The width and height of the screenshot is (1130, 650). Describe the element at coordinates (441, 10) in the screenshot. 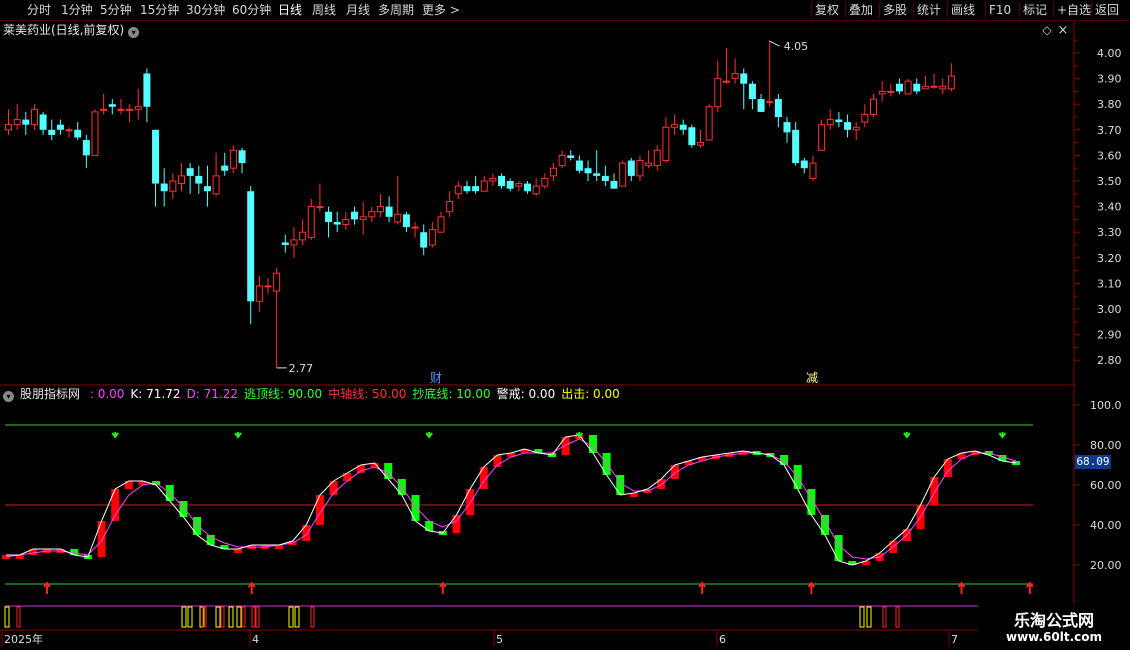

I see `period-tab-10: 更多 >` at that location.